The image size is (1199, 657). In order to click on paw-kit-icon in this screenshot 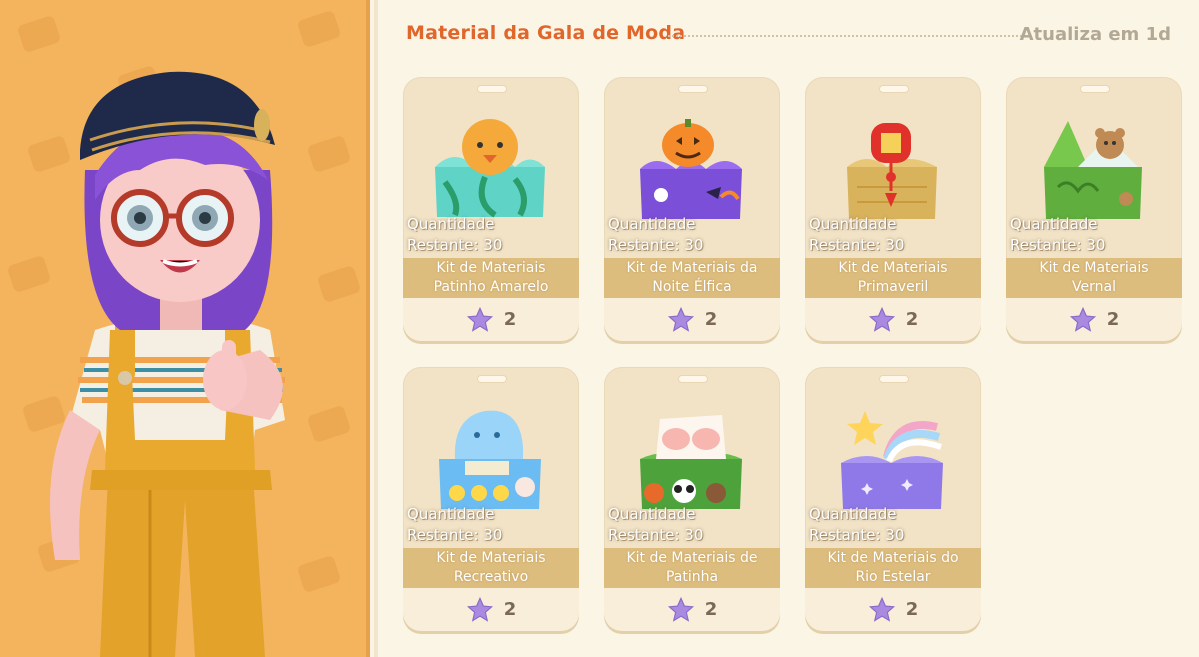, I will do `click(691, 462)`.